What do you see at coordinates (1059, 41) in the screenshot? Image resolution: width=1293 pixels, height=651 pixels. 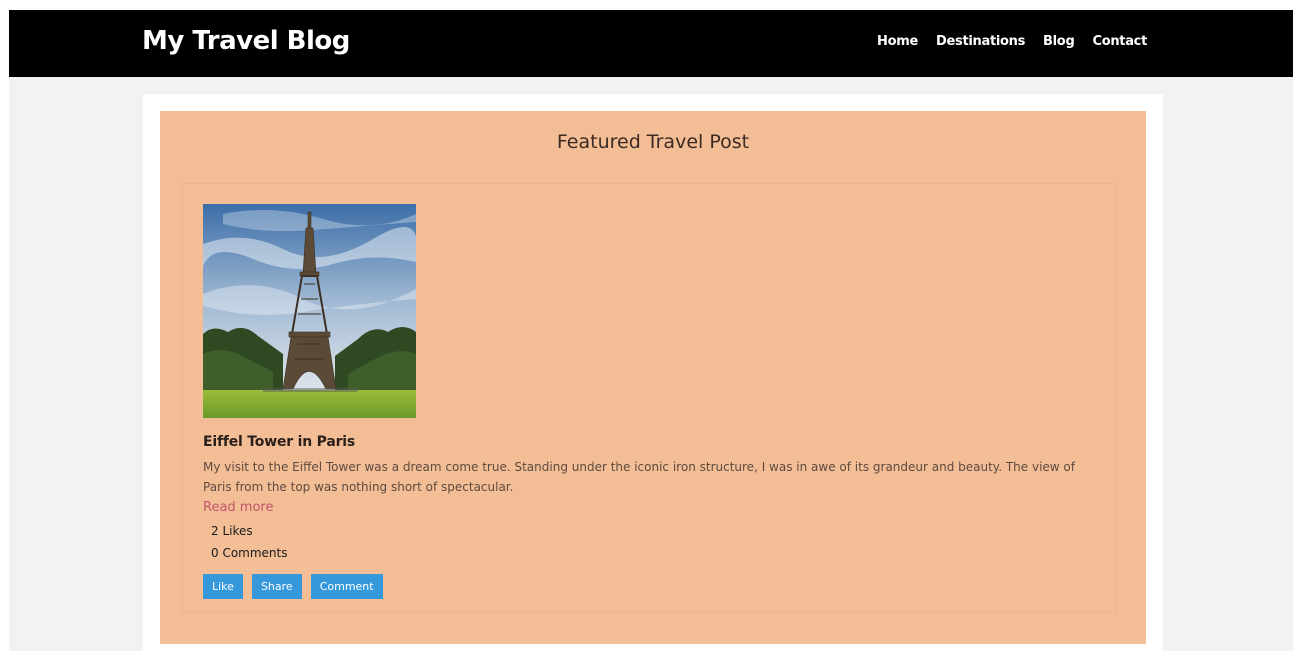 I see `nav-blog-link: Blog` at bounding box center [1059, 41].